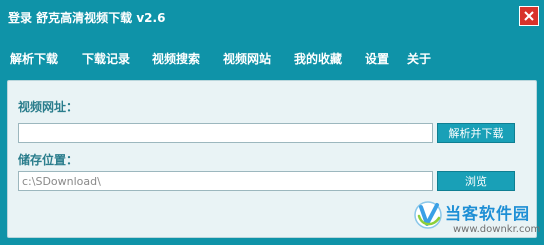 This screenshot has height=245, width=544. What do you see at coordinates (247, 58) in the screenshot?
I see `menu-item-video-sites: 视频网站` at bounding box center [247, 58].